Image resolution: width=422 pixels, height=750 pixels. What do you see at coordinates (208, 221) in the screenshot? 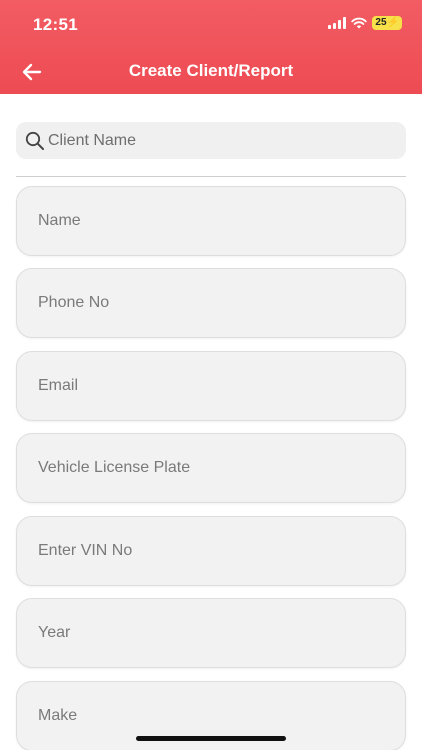
I see `name-input` at bounding box center [208, 221].